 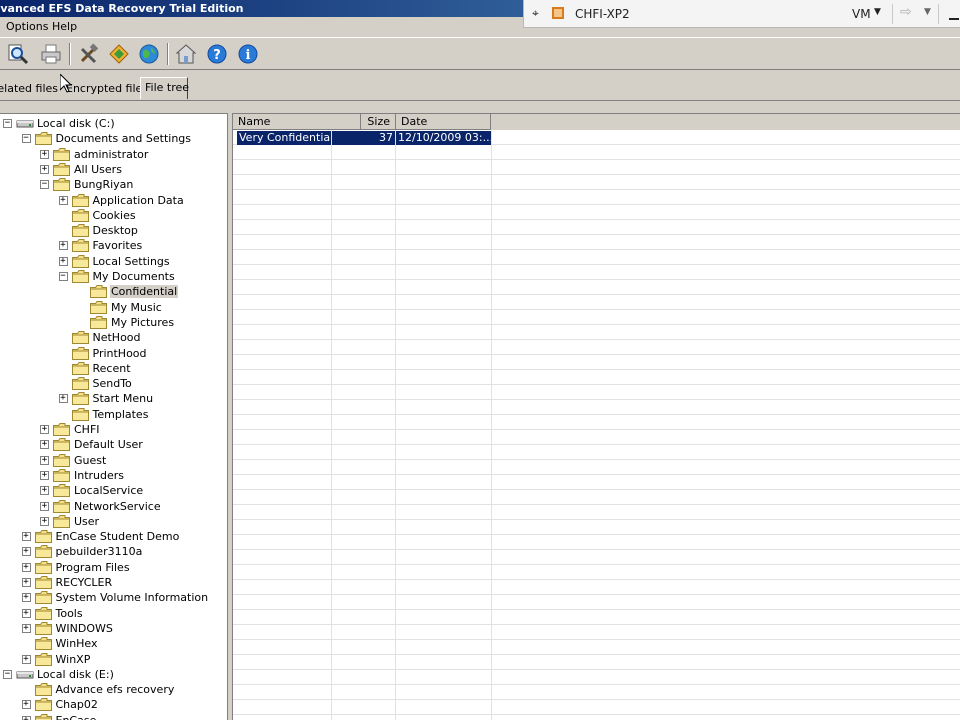 I want to click on tree-item: Advance efs recovery, so click(x=113, y=689).